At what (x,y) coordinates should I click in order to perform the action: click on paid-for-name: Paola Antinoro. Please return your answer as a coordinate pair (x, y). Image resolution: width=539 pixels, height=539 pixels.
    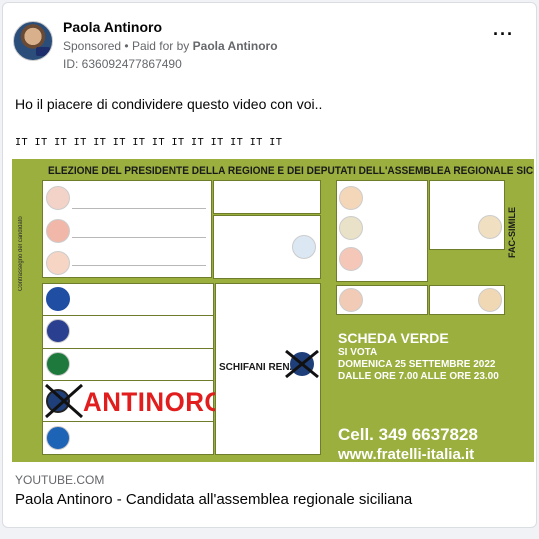
    Looking at the image, I should click on (235, 46).